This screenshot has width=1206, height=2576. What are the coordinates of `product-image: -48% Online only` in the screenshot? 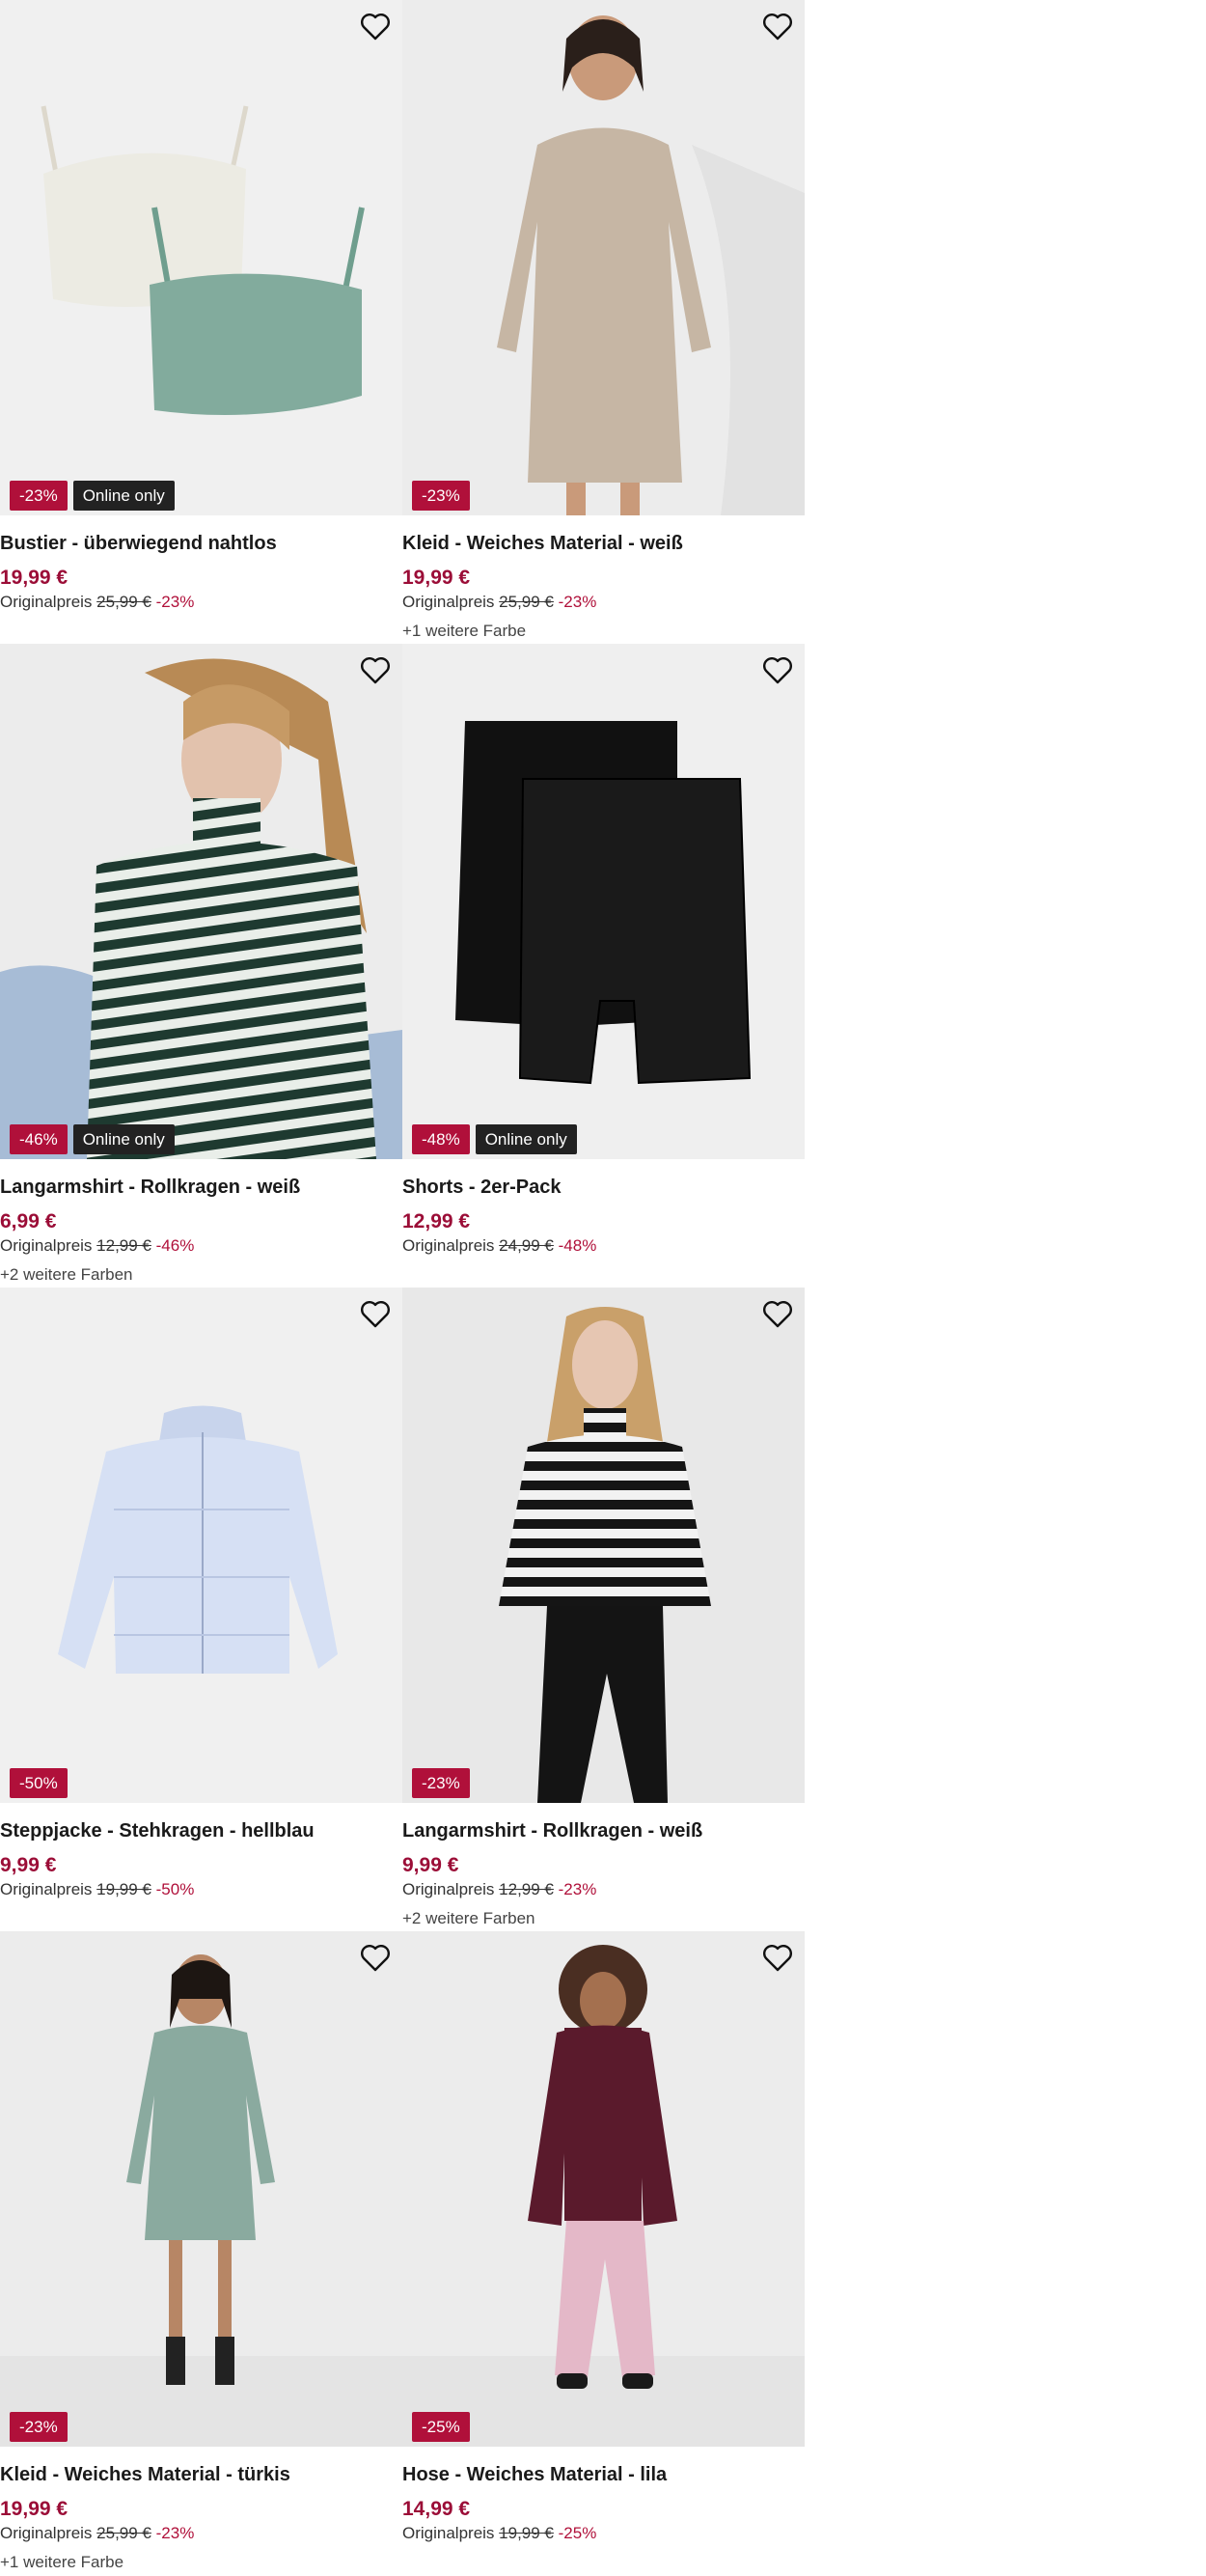 It's located at (604, 901).